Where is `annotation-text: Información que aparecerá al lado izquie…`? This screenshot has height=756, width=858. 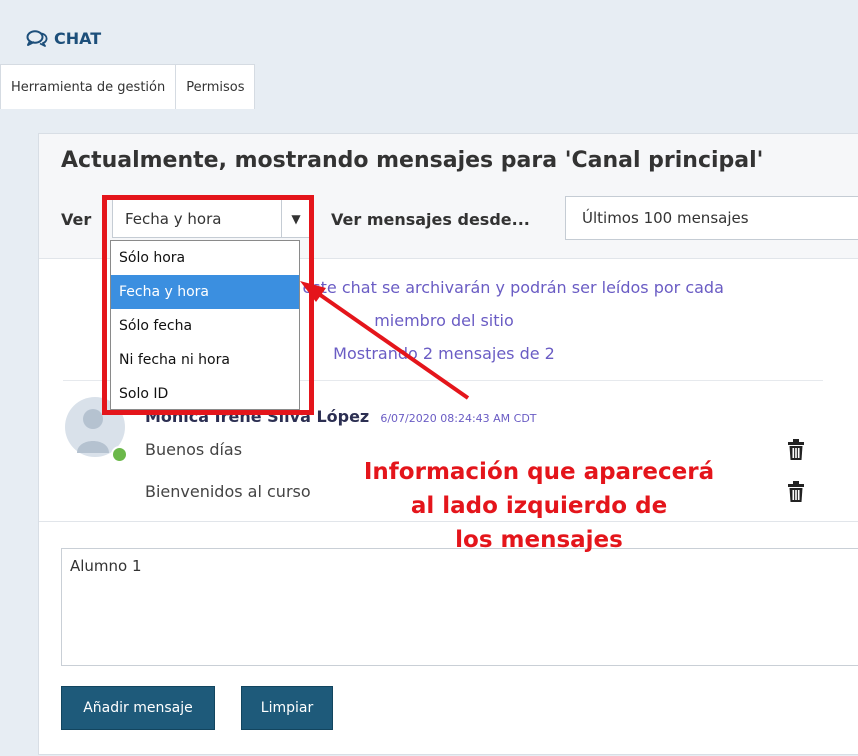
annotation-text: Información que aparecerá al lado izquie… is located at coordinates (539, 506).